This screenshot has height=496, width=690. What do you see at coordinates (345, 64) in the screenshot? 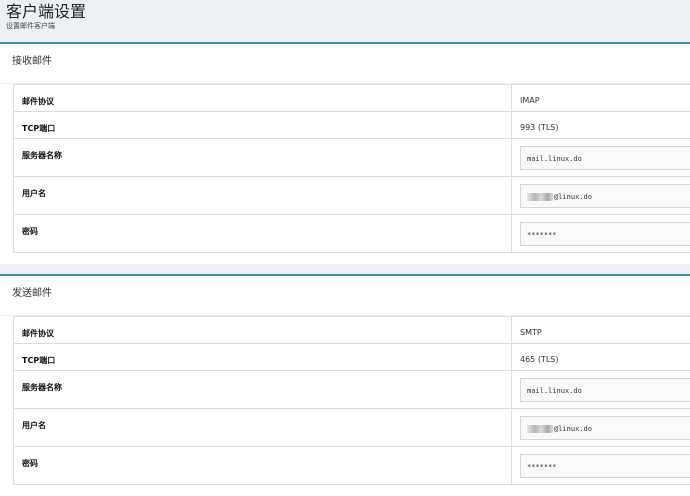
I see `incoming-mail-title: 接收邮件` at bounding box center [345, 64].